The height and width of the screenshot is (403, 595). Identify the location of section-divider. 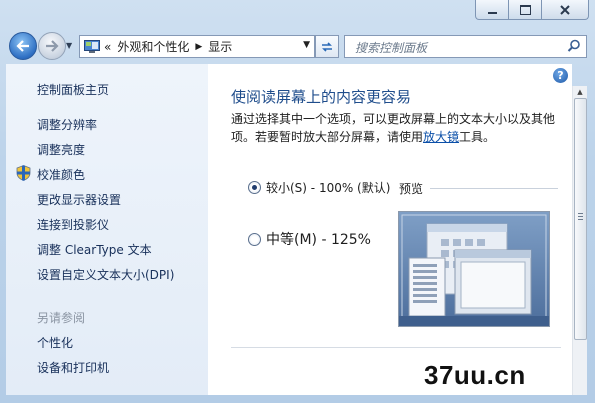
(396, 347).